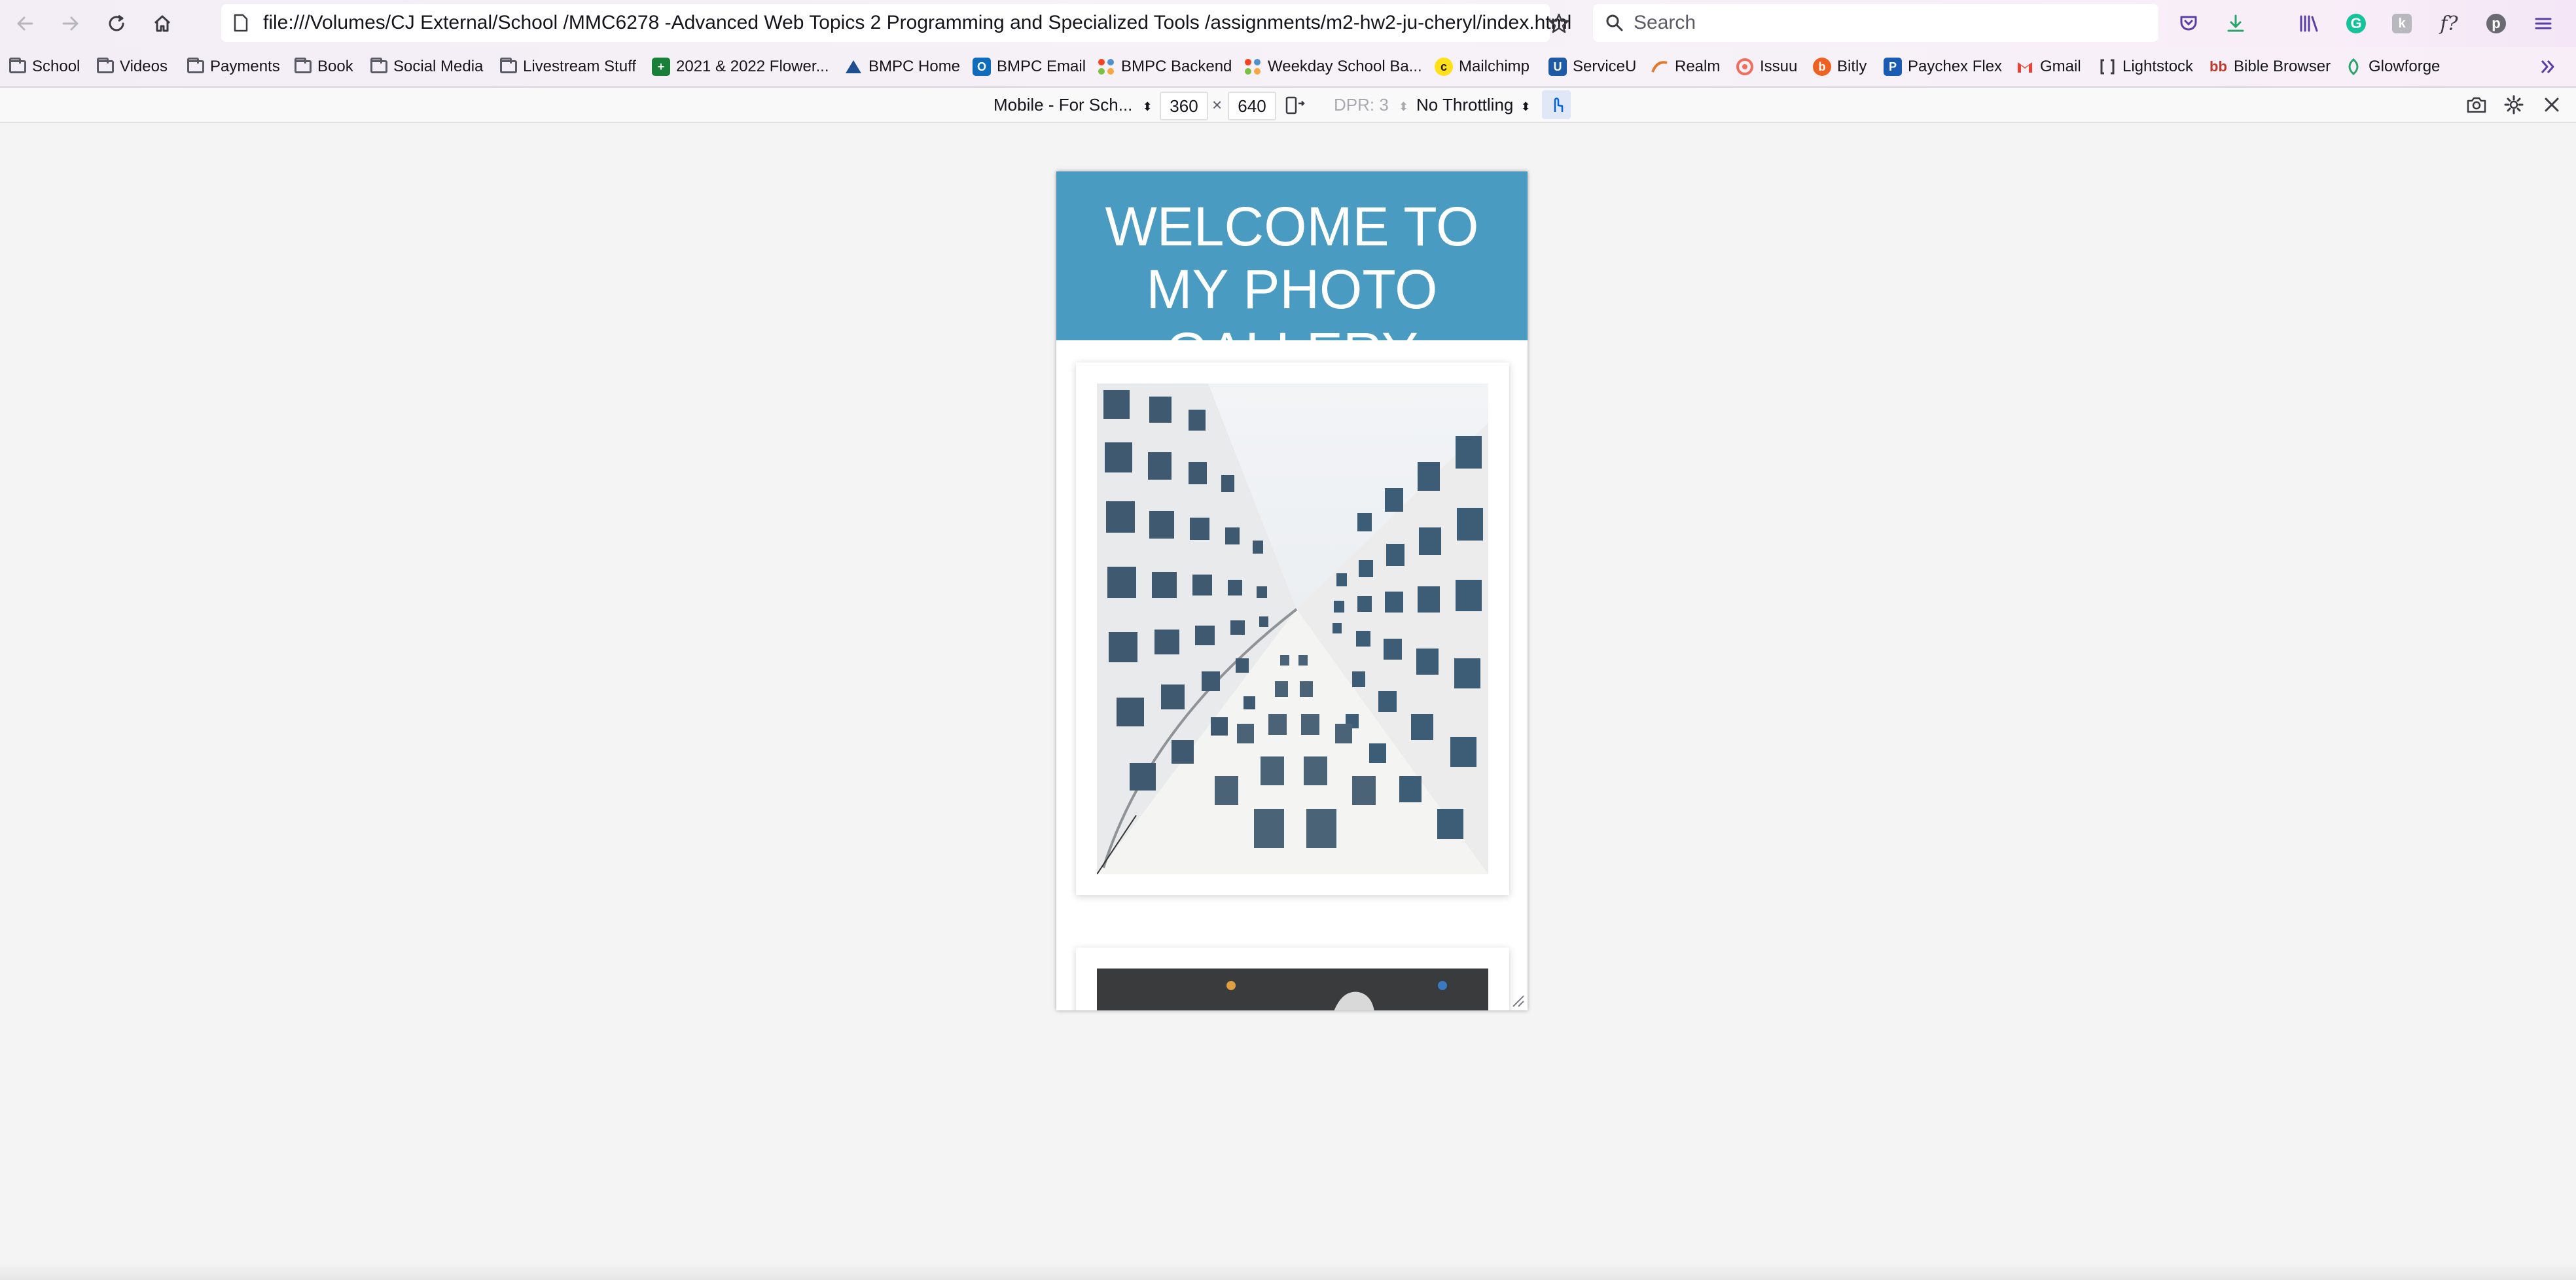 This screenshot has height=1280, width=2576. I want to click on close-rdm-button, so click(2551, 105).